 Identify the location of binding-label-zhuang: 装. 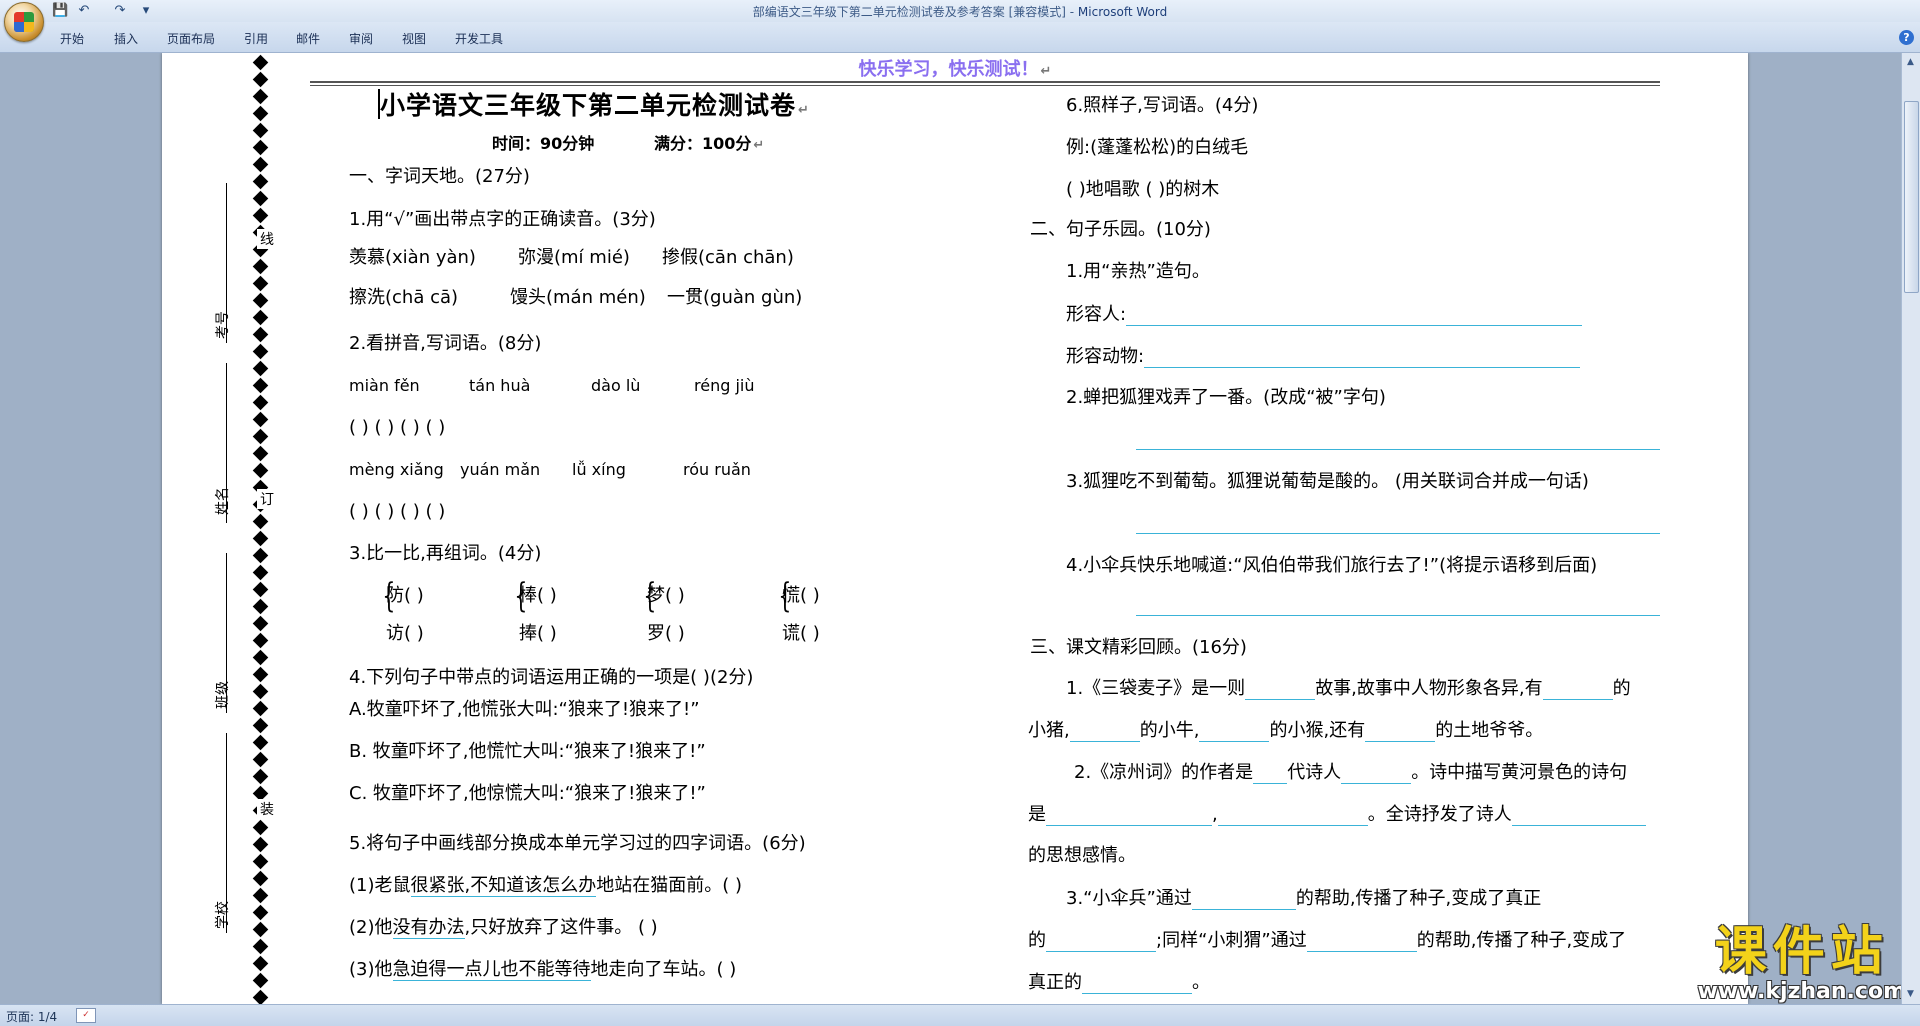
(267, 809).